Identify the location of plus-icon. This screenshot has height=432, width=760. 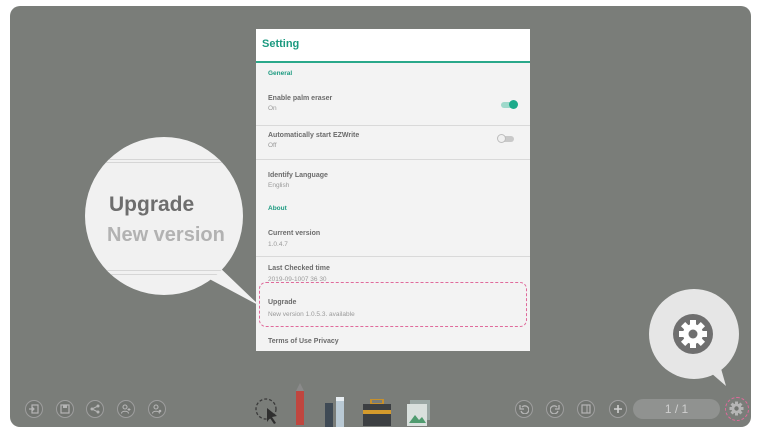
(618, 409).